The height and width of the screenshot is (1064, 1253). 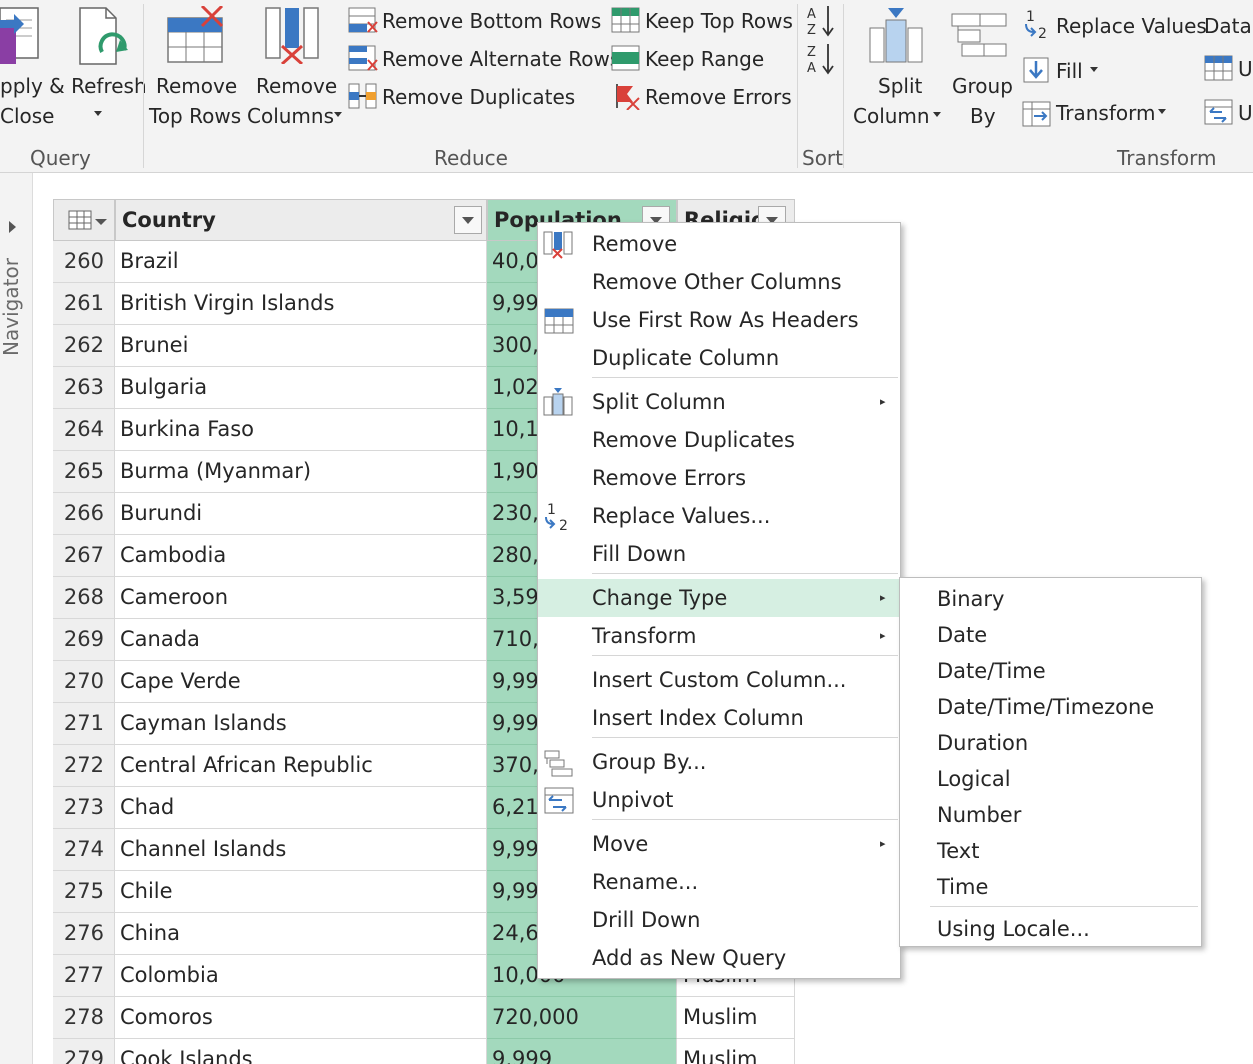 I want to click on type-option-date-time: Date/Time, so click(x=1050, y=671).